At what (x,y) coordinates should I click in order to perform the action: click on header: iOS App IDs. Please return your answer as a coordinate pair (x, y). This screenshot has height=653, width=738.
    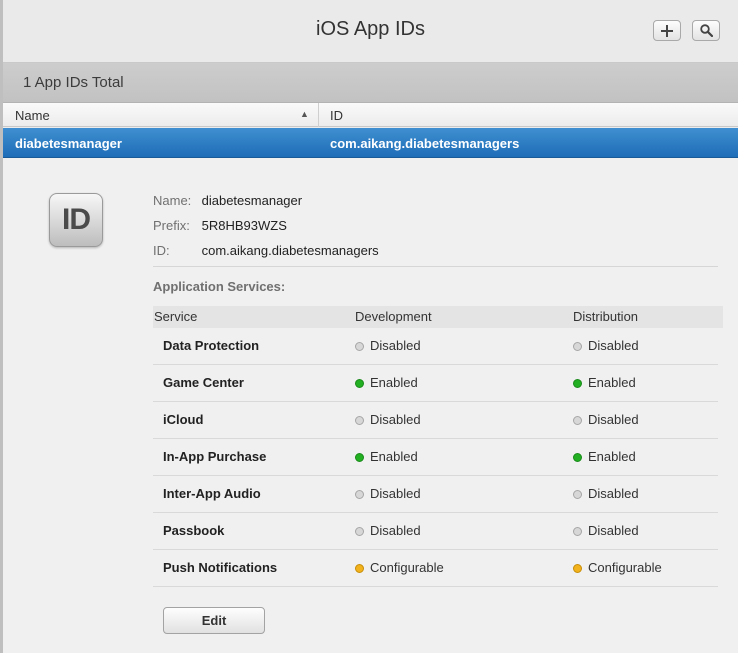
    Looking at the image, I should click on (370, 31).